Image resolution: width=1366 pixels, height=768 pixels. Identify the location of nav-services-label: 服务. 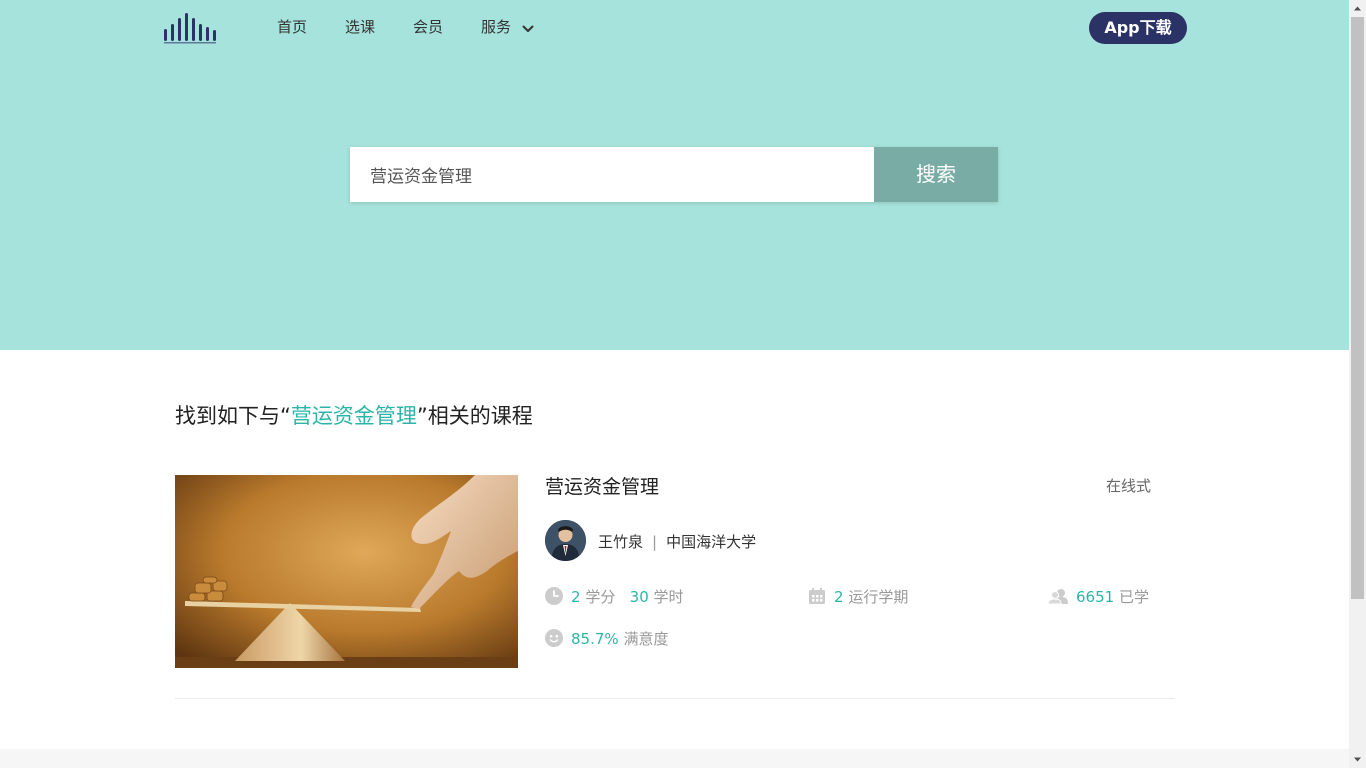
(496, 27).